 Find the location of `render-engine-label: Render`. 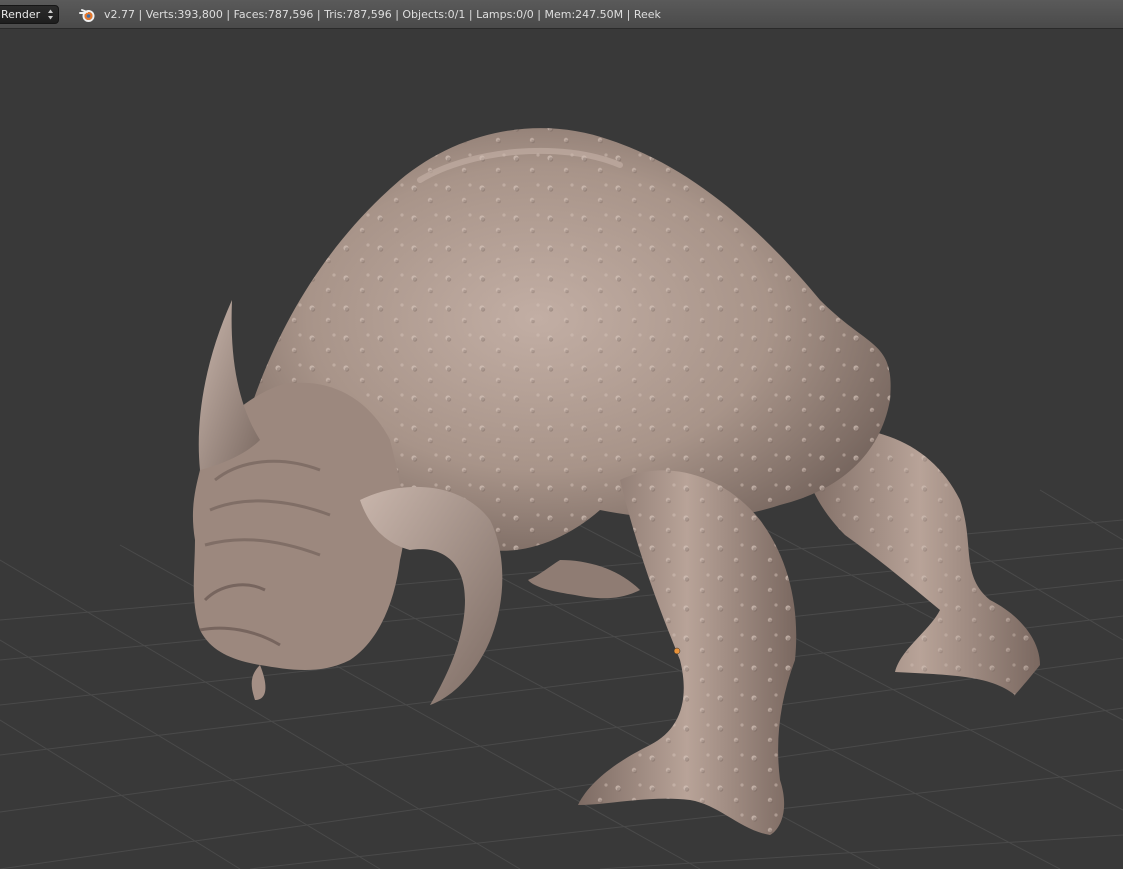

render-engine-label: Render is located at coordinates (21, 14).